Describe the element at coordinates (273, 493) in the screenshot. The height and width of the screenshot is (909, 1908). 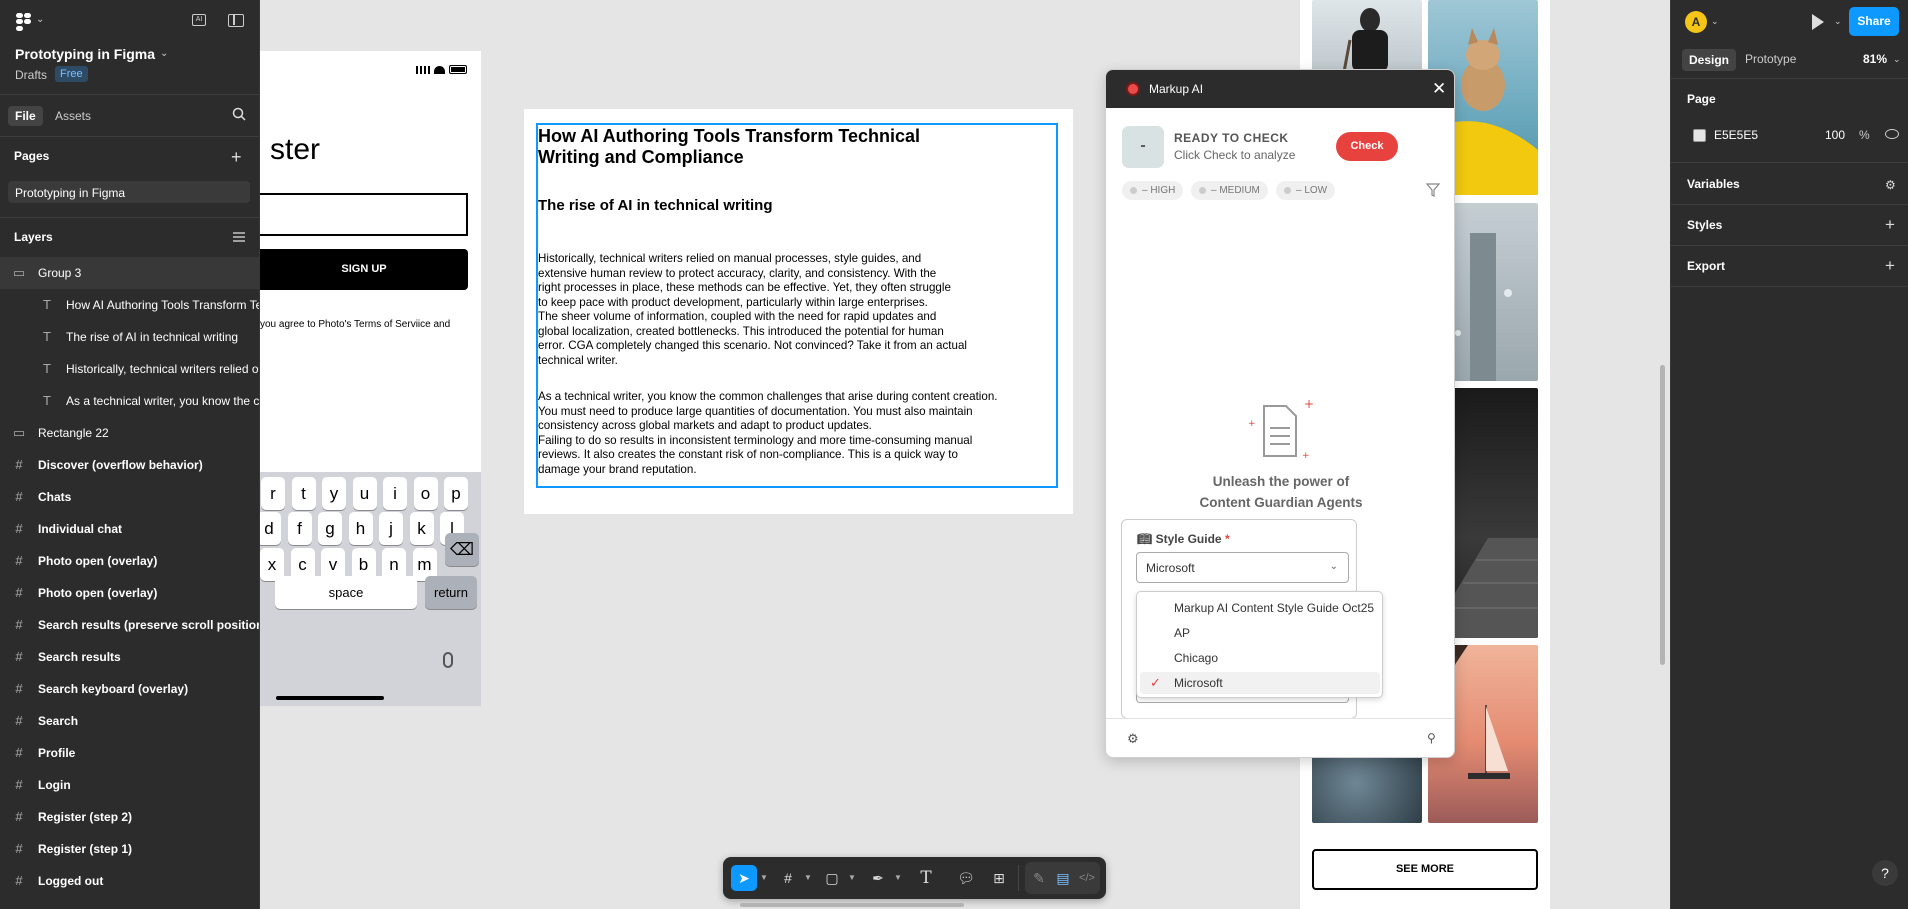
I see `key: r` at that location.